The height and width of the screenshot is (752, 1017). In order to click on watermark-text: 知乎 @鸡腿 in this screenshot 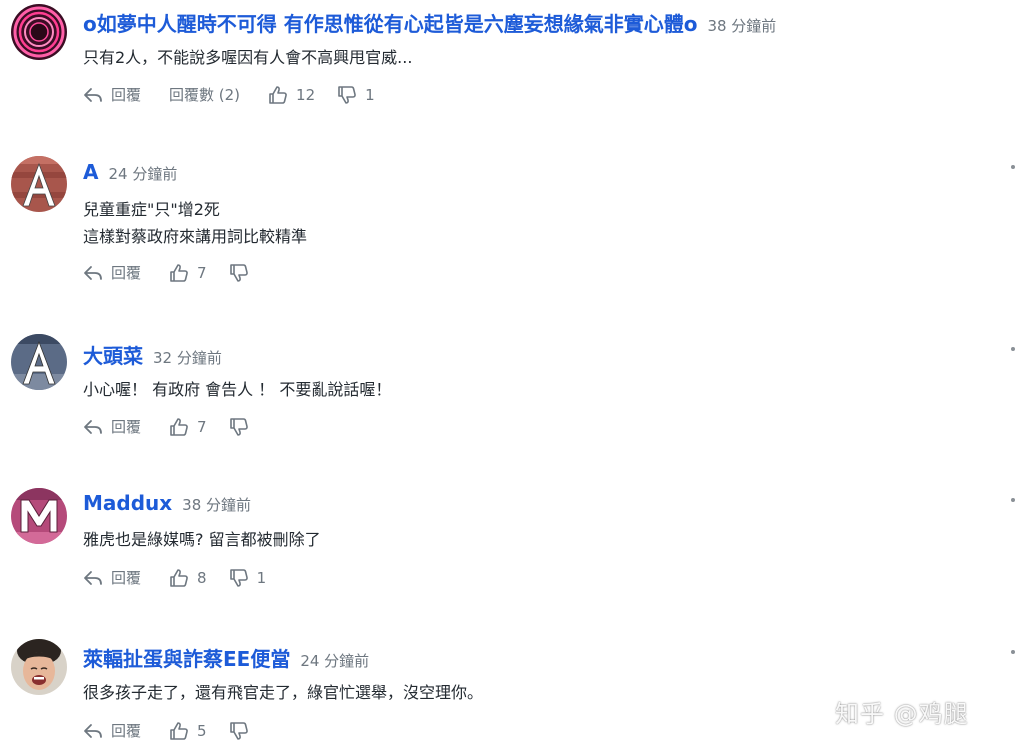, I will do `click(902, 714)`.